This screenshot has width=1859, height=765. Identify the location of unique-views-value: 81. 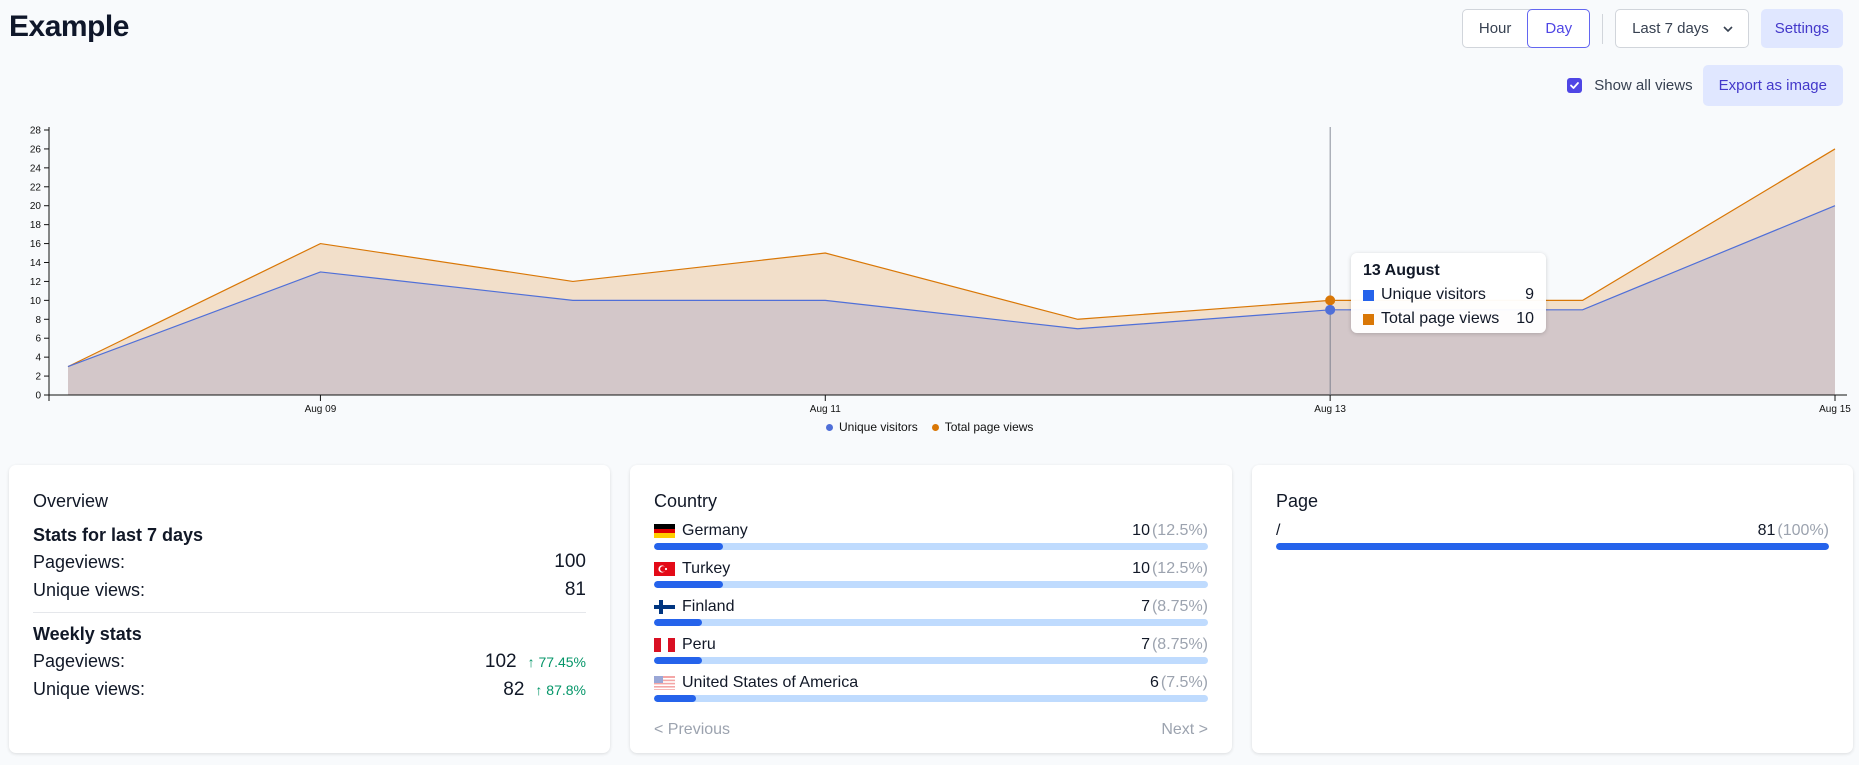
(575, 589).